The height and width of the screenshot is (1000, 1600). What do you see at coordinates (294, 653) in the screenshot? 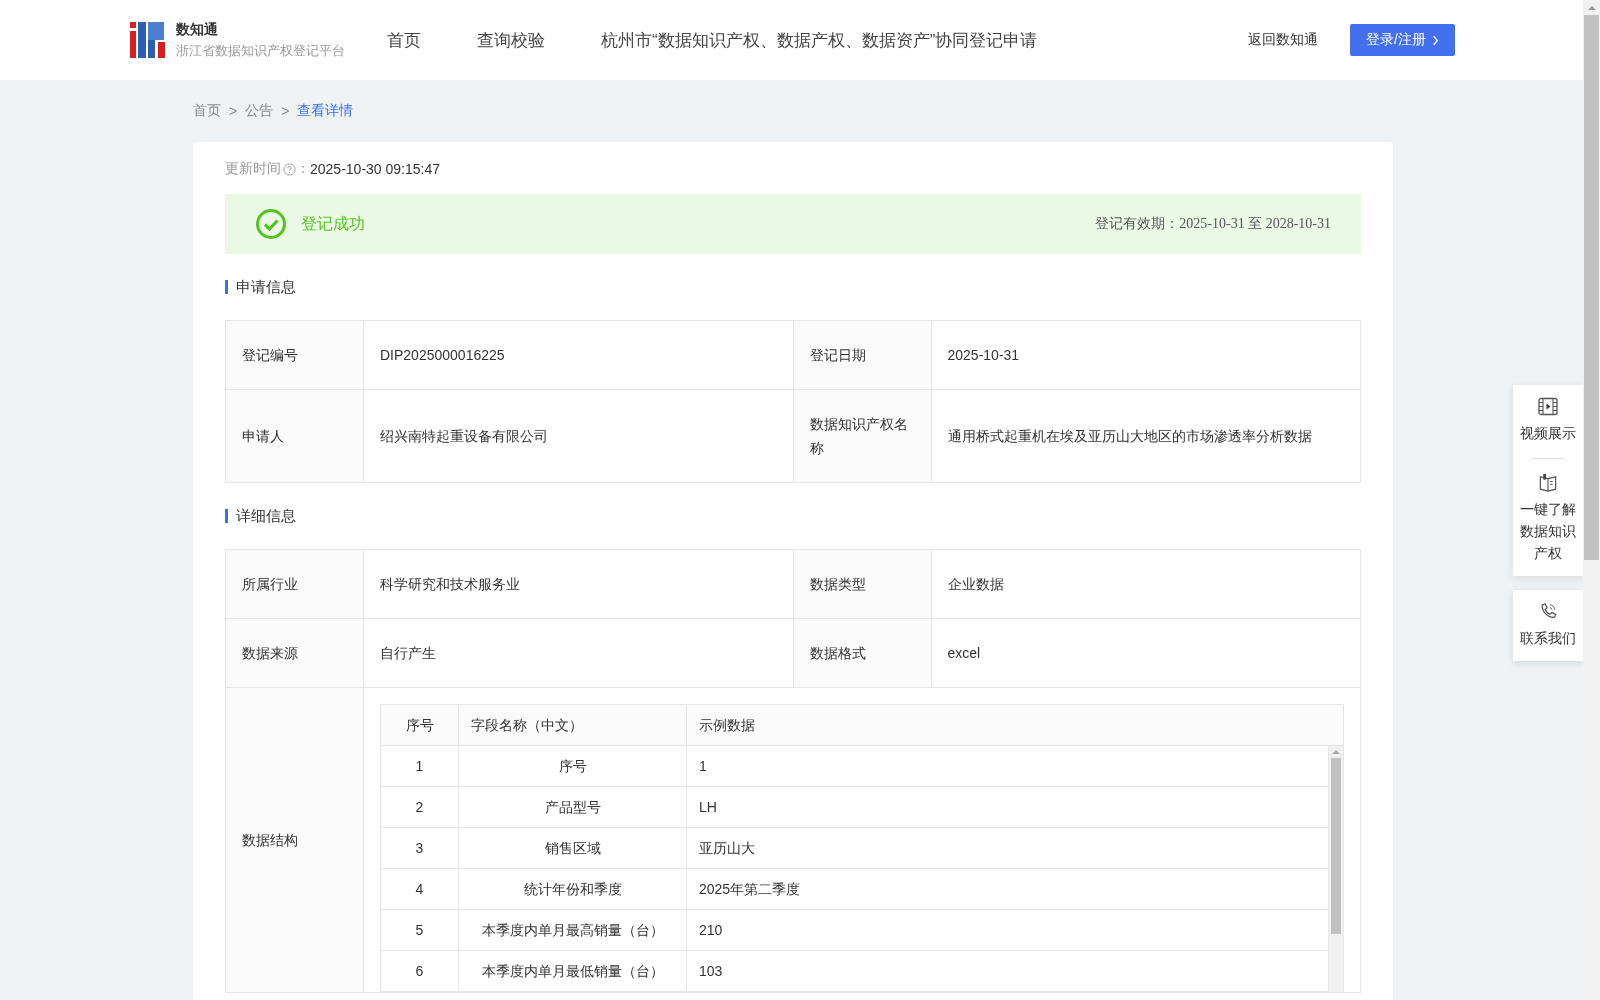
I see `field-label: 数据来源` at bounding box center [294, 653].